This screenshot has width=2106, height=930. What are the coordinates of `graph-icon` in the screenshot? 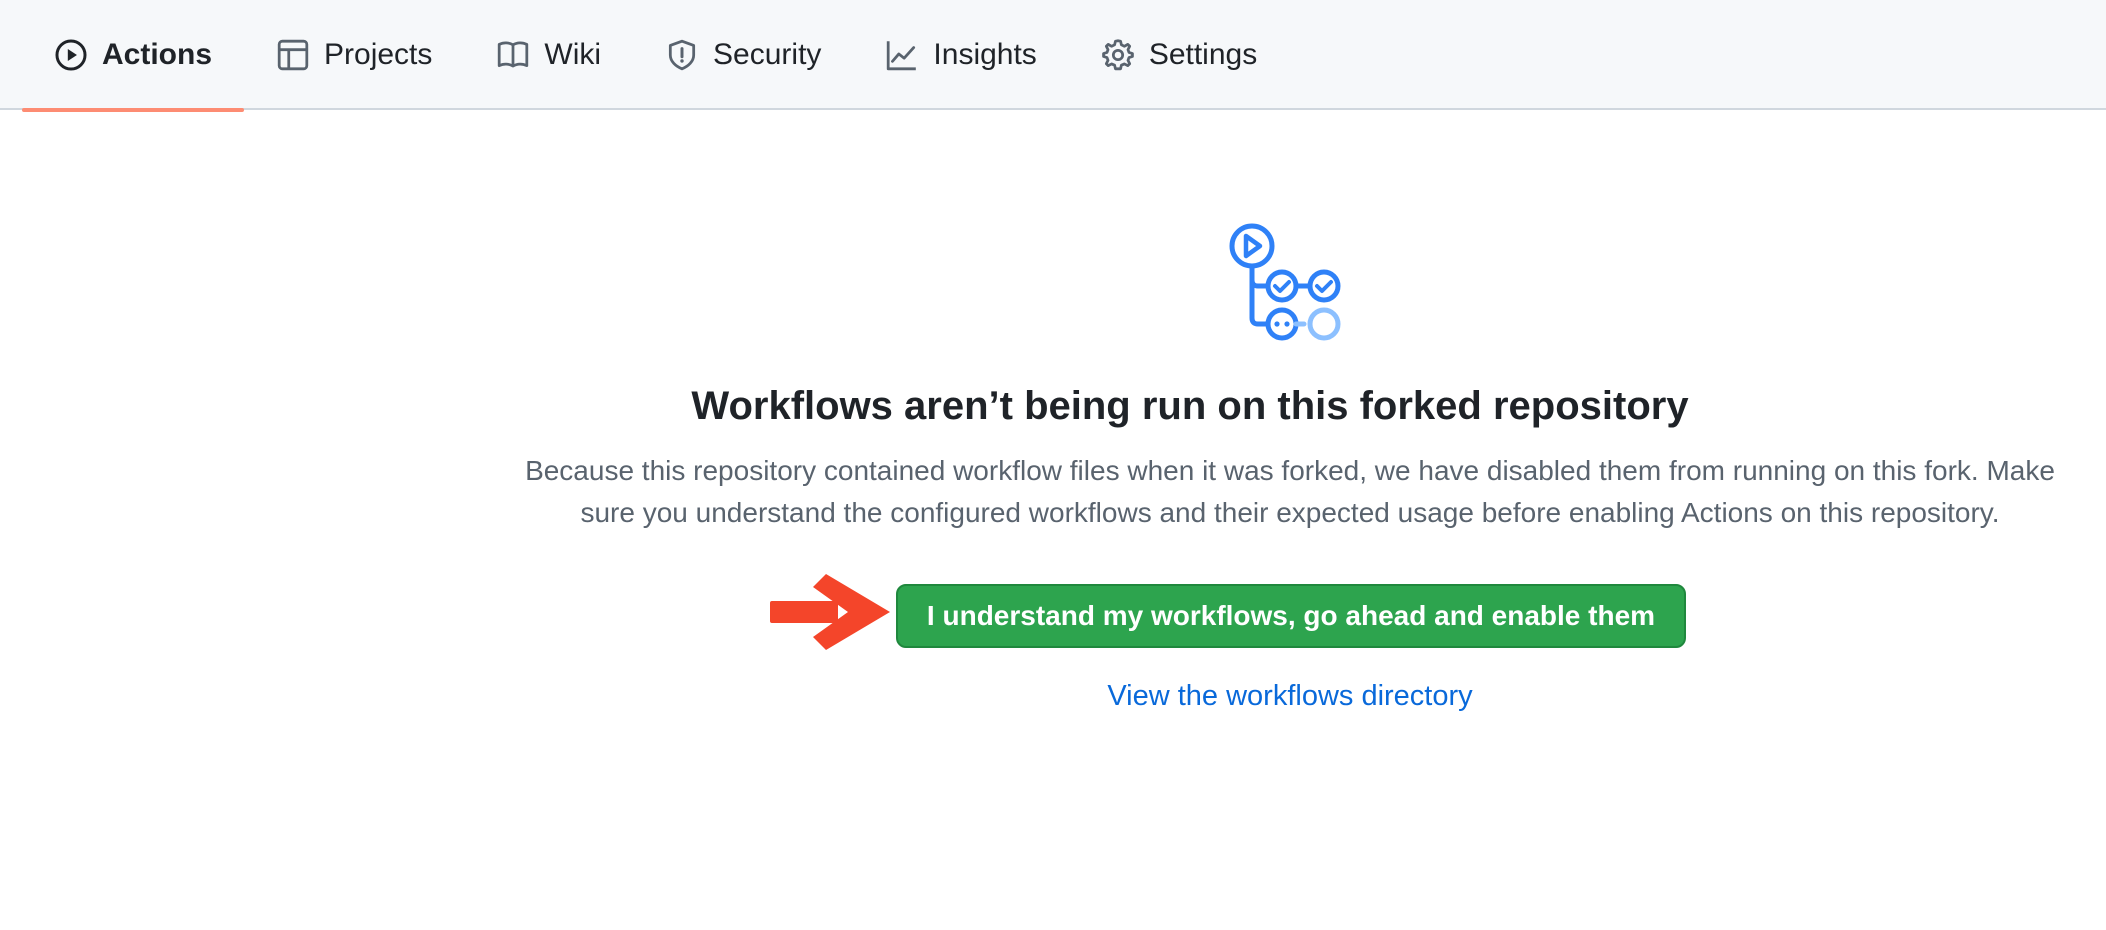 It's located at (902, 55).